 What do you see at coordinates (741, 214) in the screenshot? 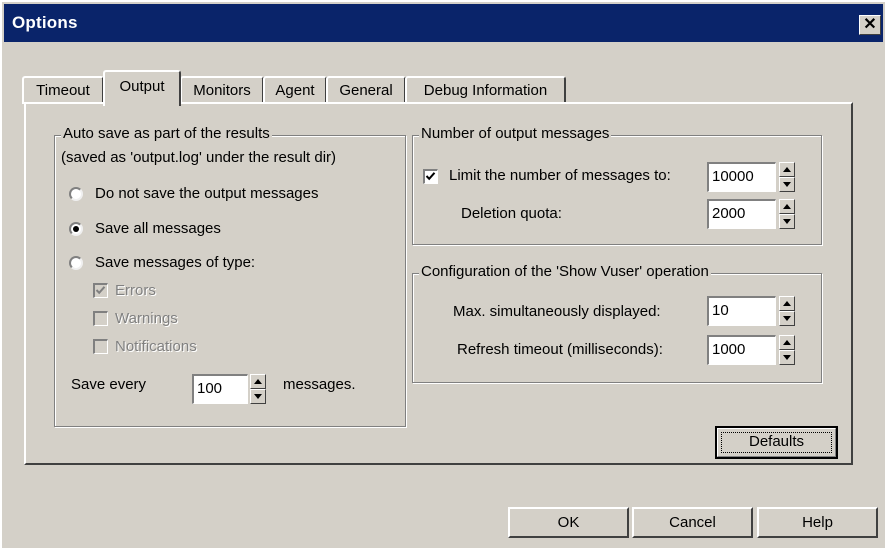
I see `deletion-quota-input: 2000` at bounding box center [741, 214].